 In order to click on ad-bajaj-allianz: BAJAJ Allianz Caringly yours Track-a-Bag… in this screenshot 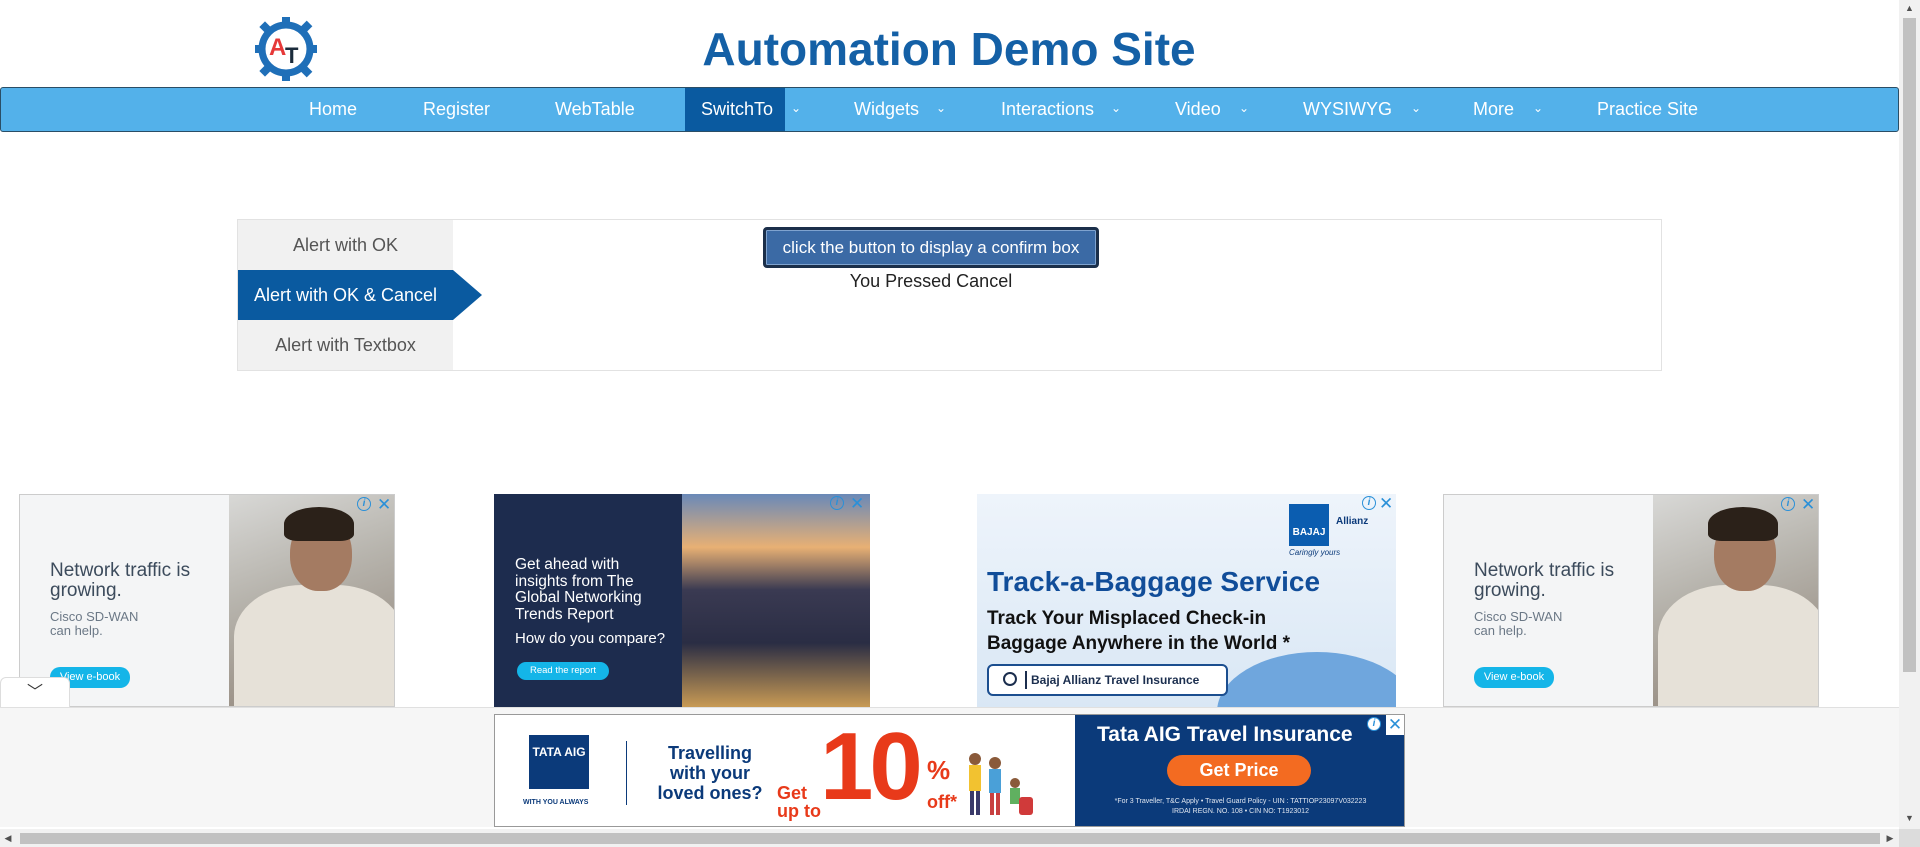, I will do `click(1186, 600)`.